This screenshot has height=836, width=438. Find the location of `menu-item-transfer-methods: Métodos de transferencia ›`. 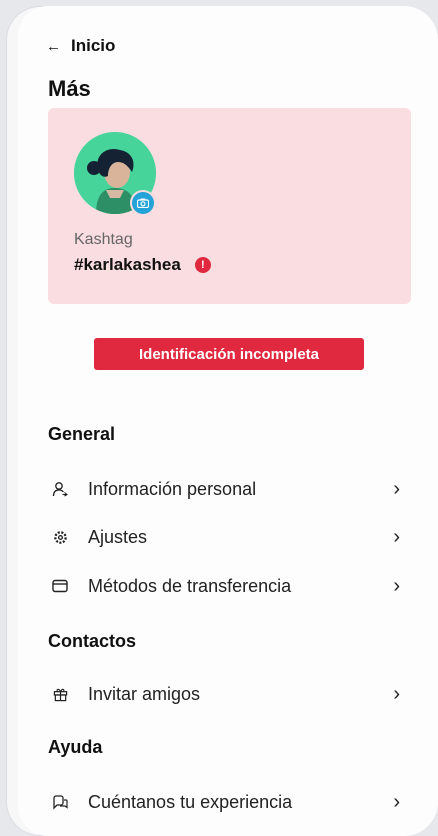

menu-item-transfer-methods: Métodos de transferencia › is located at coordinates (224, 586).